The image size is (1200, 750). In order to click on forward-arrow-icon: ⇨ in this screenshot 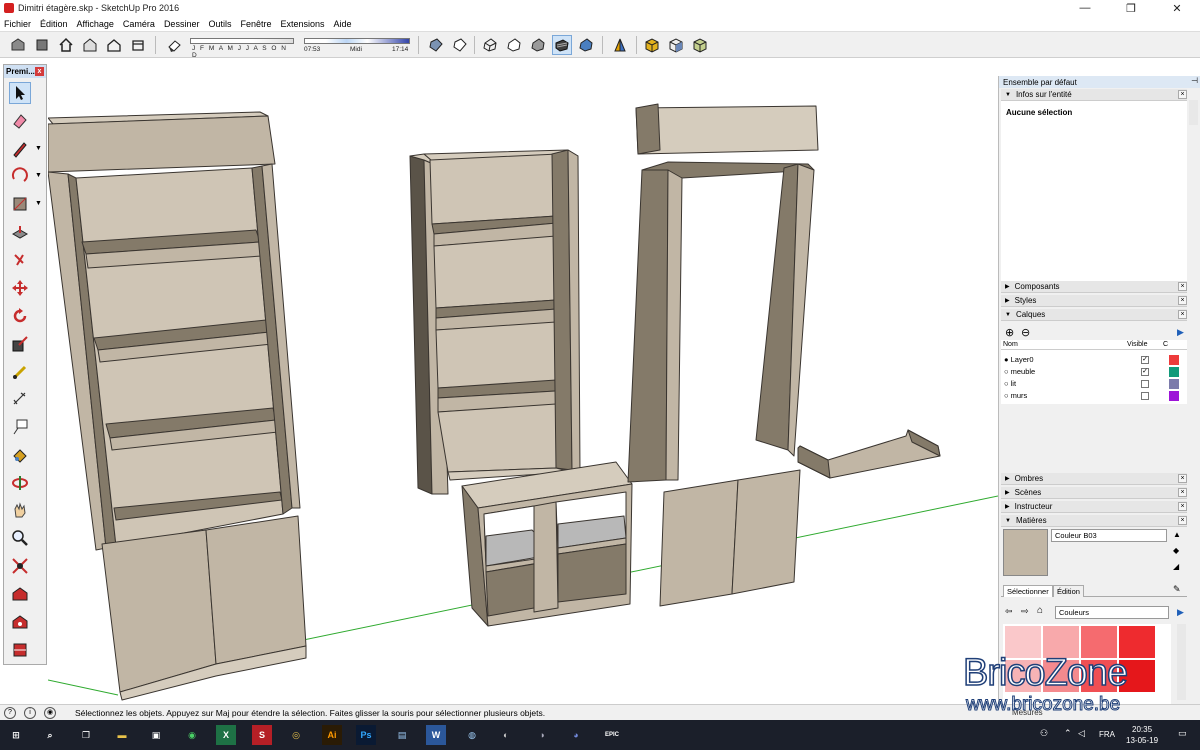, I will do `click(1025, 611)`.